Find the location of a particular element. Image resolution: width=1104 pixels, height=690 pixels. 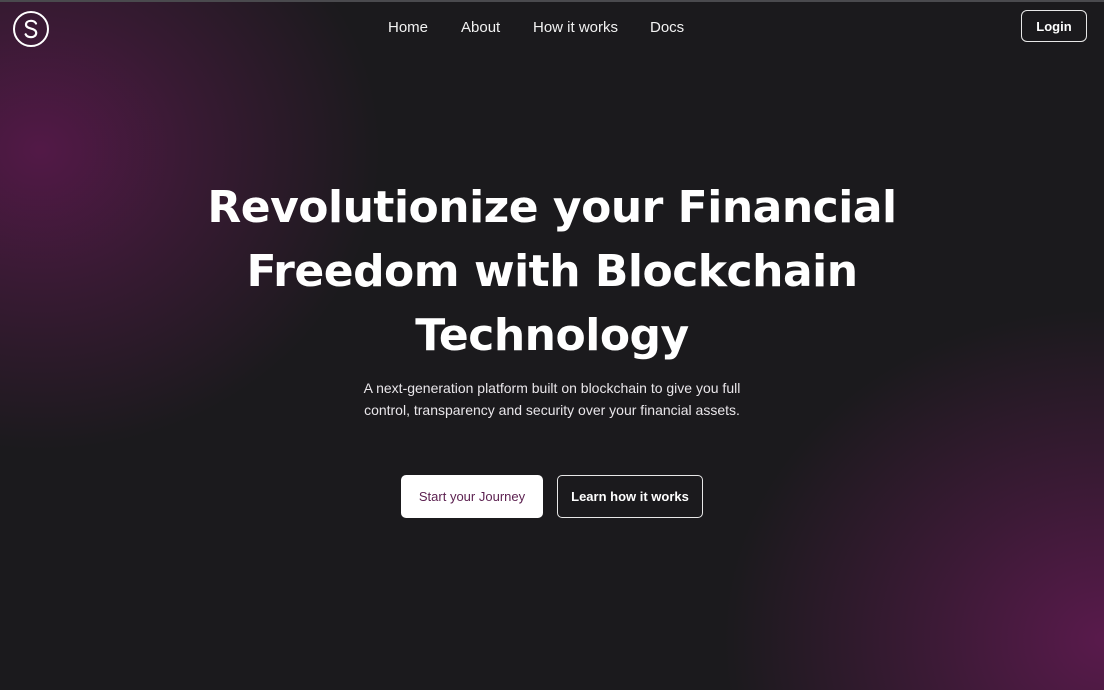

learn-how-it-works-button: Learn how it works is located at coordinates (630, 496).